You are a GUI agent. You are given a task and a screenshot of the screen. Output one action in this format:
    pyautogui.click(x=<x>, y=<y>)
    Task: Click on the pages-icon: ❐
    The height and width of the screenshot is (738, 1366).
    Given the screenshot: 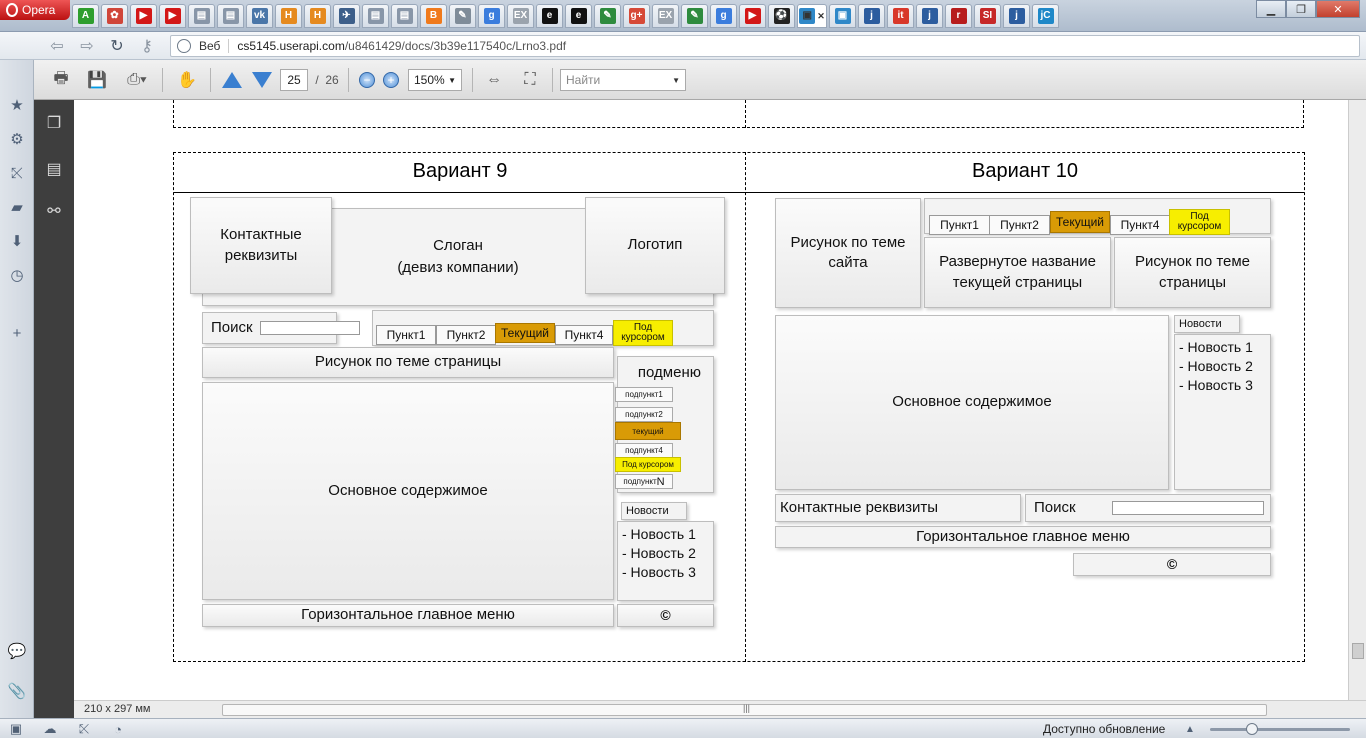 What is the action you would take?
    pyautogui.click(x=54, y=123)
    